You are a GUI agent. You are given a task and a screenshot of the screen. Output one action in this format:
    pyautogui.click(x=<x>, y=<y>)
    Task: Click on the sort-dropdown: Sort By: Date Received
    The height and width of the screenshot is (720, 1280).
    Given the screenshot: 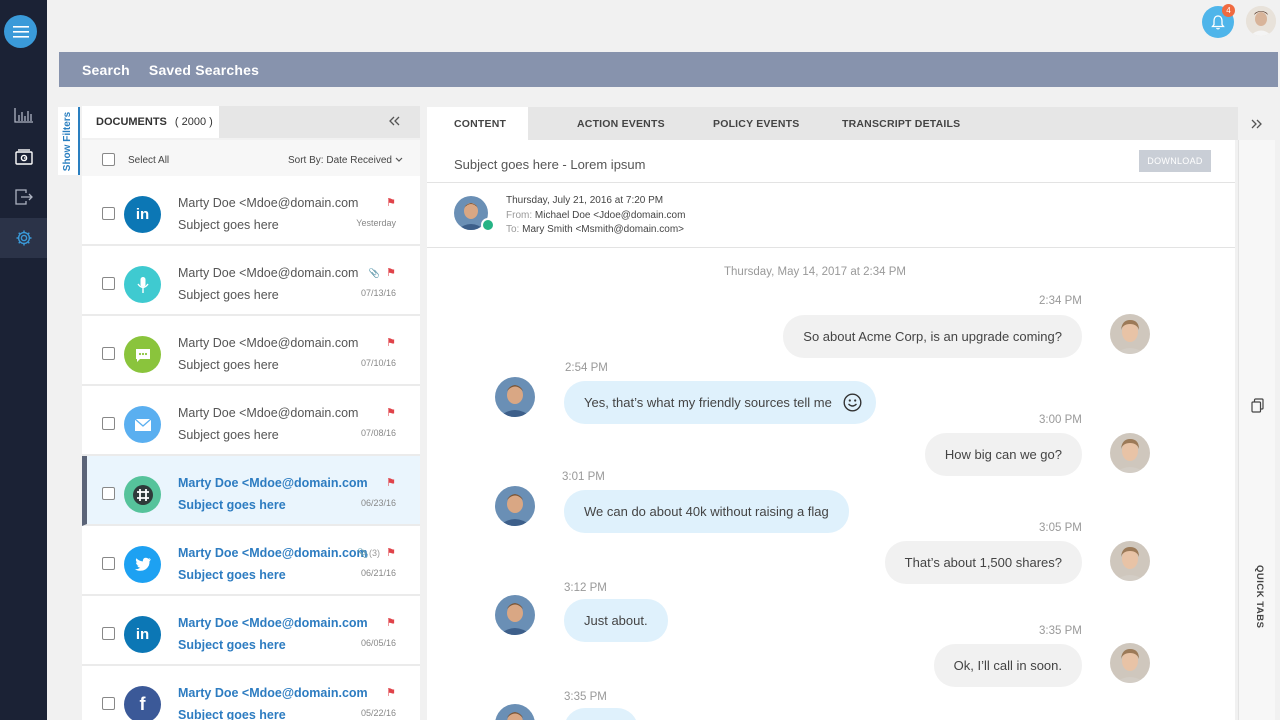 What is the action you would take?
    pyautogui.click(x=345, y=160)
    